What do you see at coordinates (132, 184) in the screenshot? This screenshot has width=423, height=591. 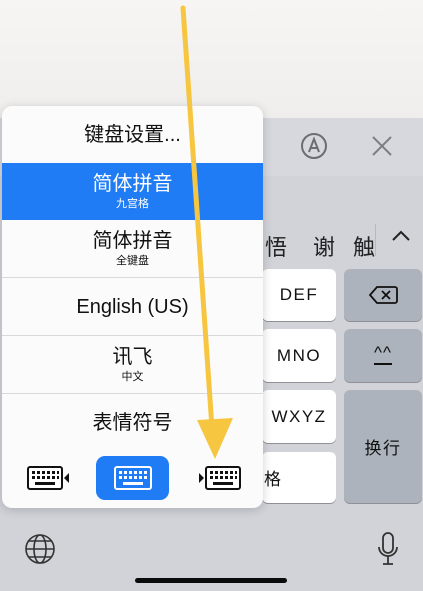 I see `menu-pinyin-9-label: 简体拼音` at bounding box center [132, 184].